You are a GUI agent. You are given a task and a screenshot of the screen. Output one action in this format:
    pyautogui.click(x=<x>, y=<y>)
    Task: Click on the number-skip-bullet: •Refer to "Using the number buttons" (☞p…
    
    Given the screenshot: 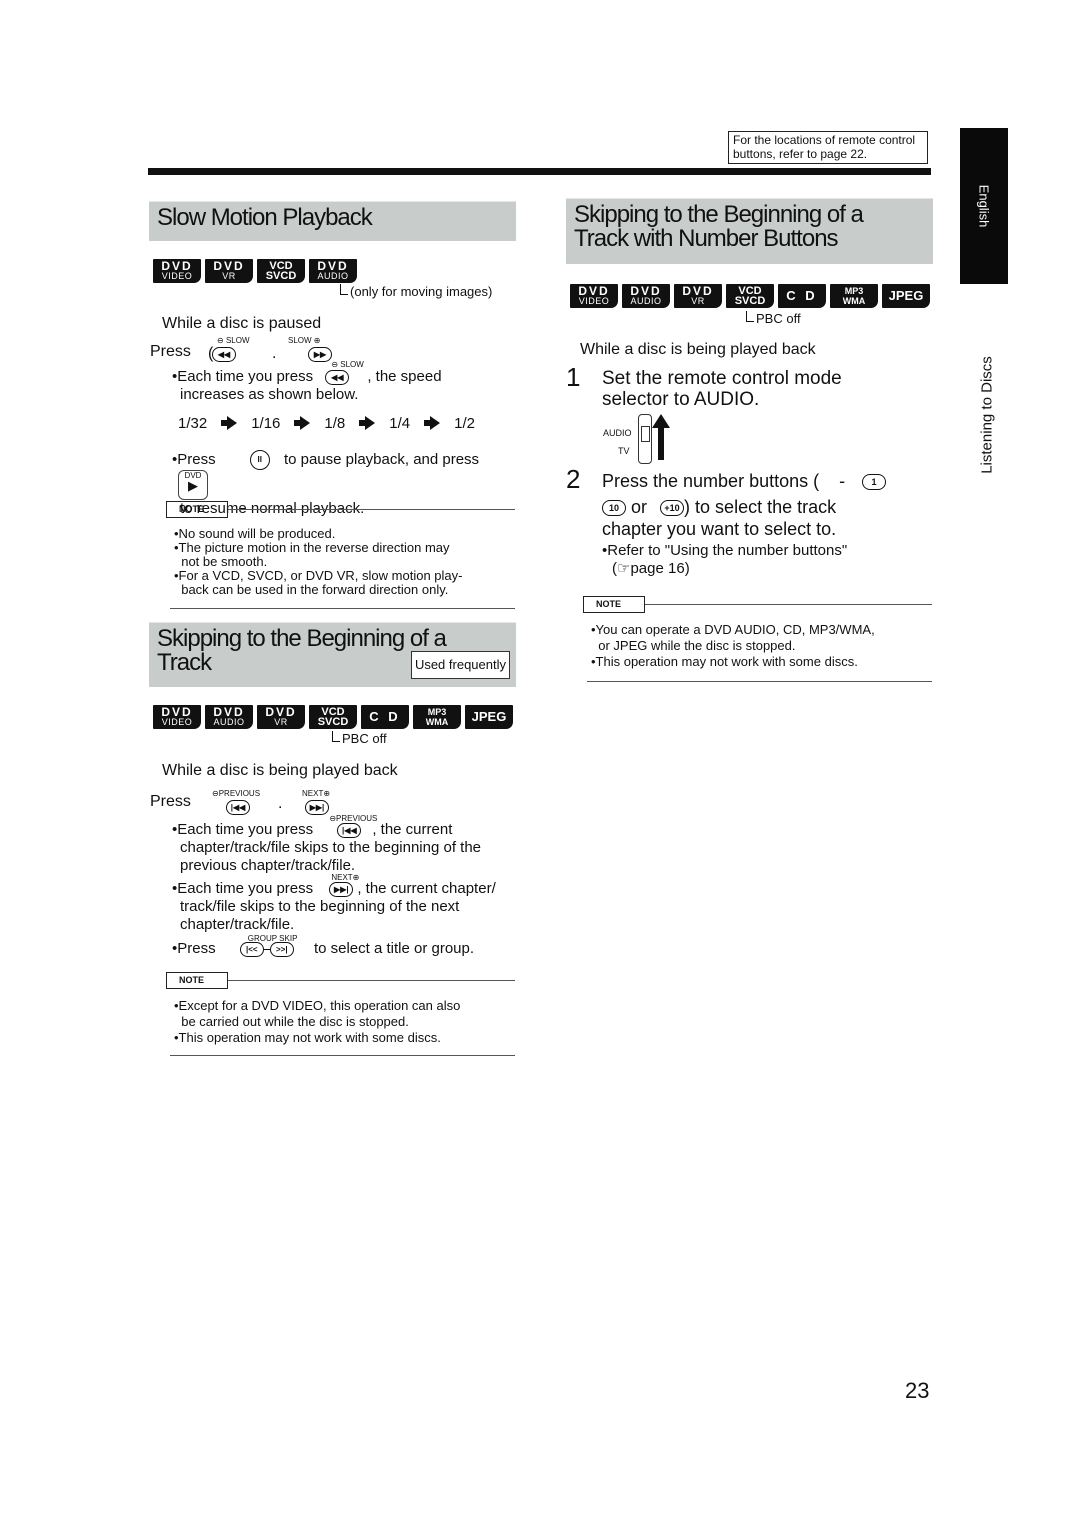 What is the action you would take?
    pyautogui.click(x=725, y=559)
    